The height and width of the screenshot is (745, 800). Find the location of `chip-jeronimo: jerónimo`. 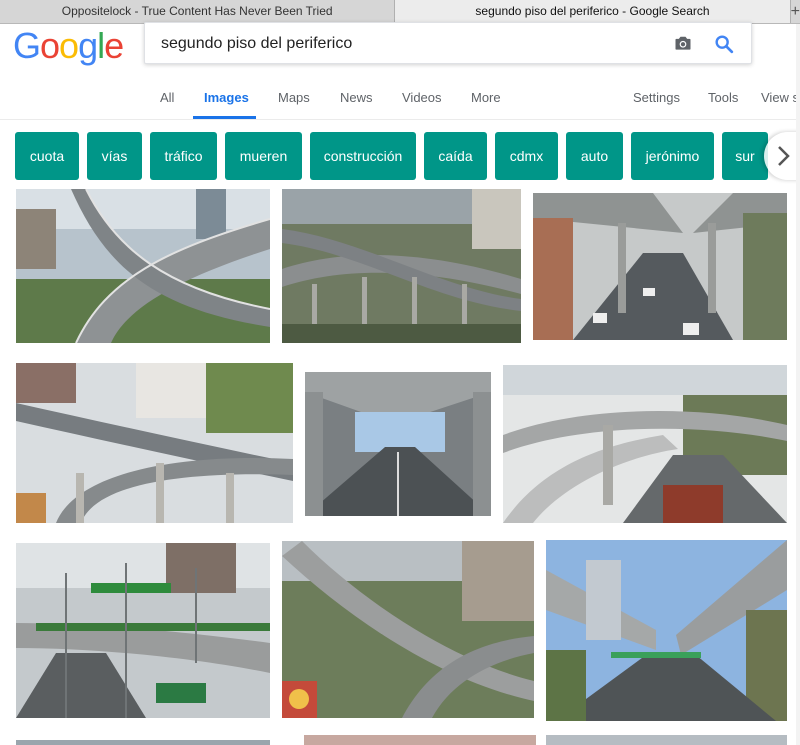

chip-jeronimo: jerónimo is located at coordinates (672, 156).